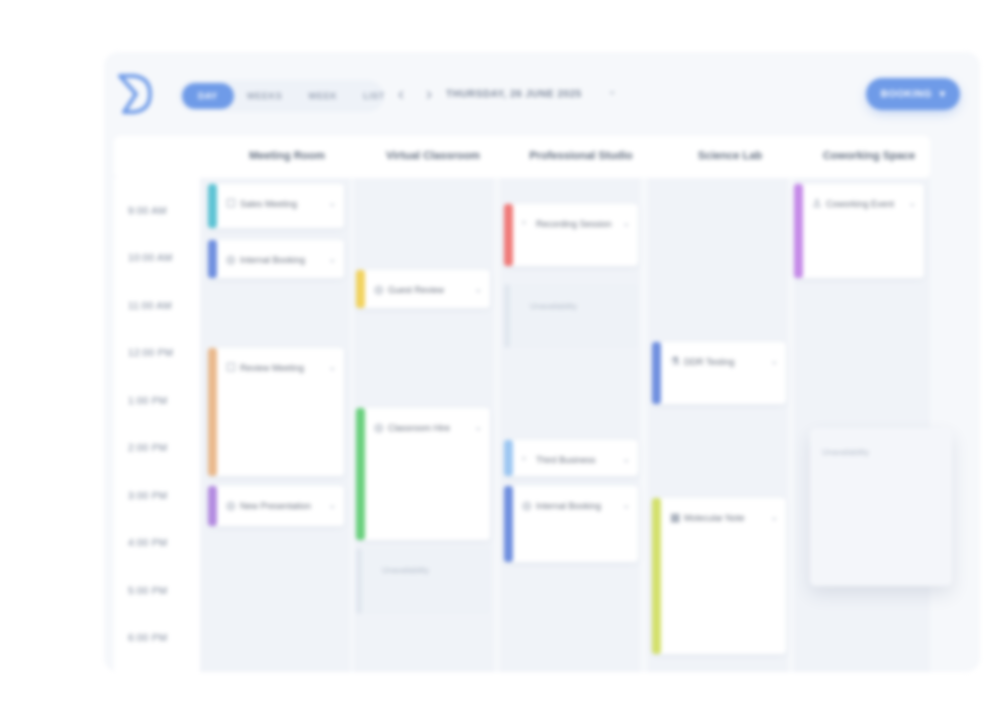 The image size is (1000, 724). I want to click on booking-button: BOOKING ▾, so click(913, 94).